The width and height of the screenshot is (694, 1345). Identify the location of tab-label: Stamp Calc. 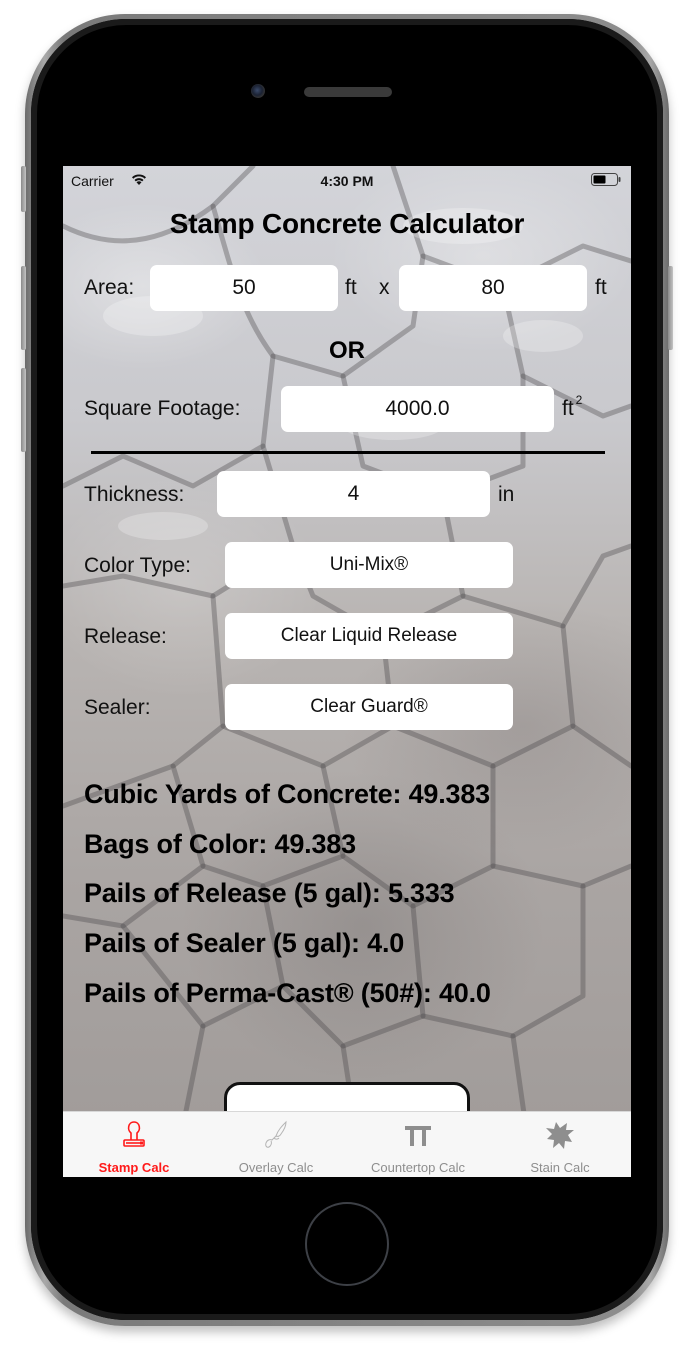
(134, 1167).